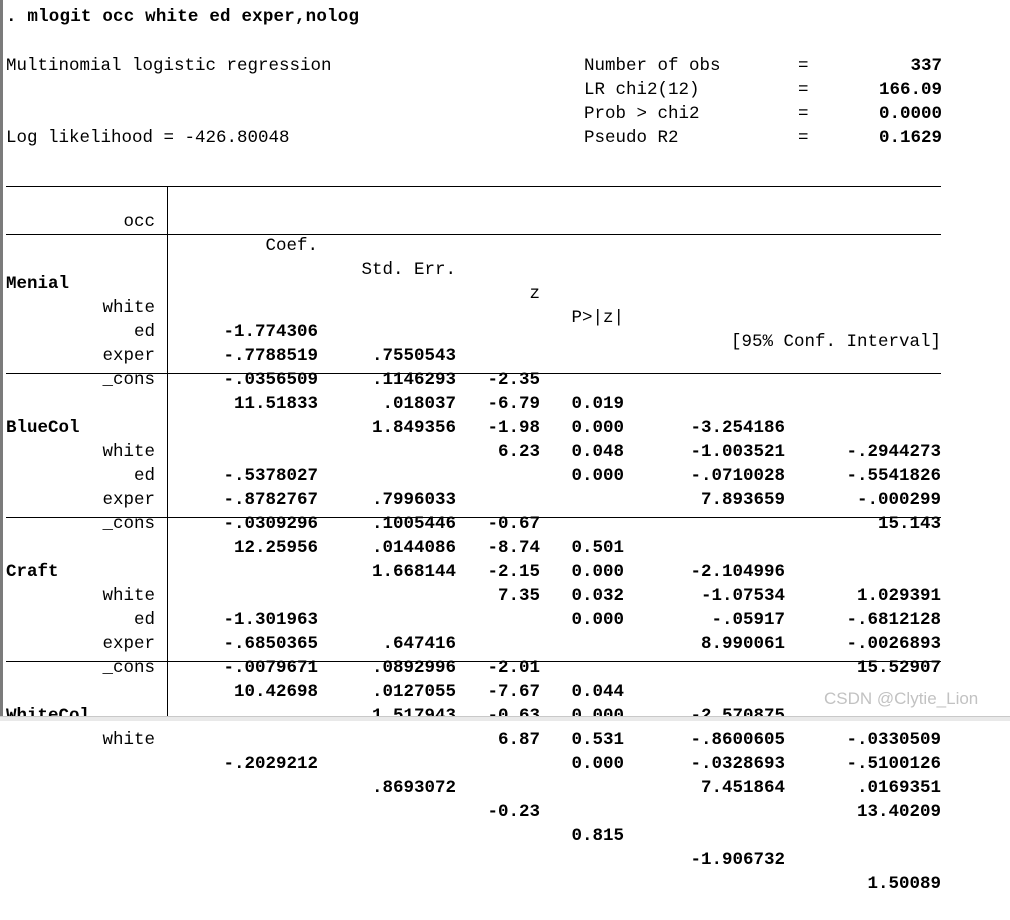  Describe the element at coordinates (652, 66) in the screenshot. I see `stat-label: Number of obs` at that location.